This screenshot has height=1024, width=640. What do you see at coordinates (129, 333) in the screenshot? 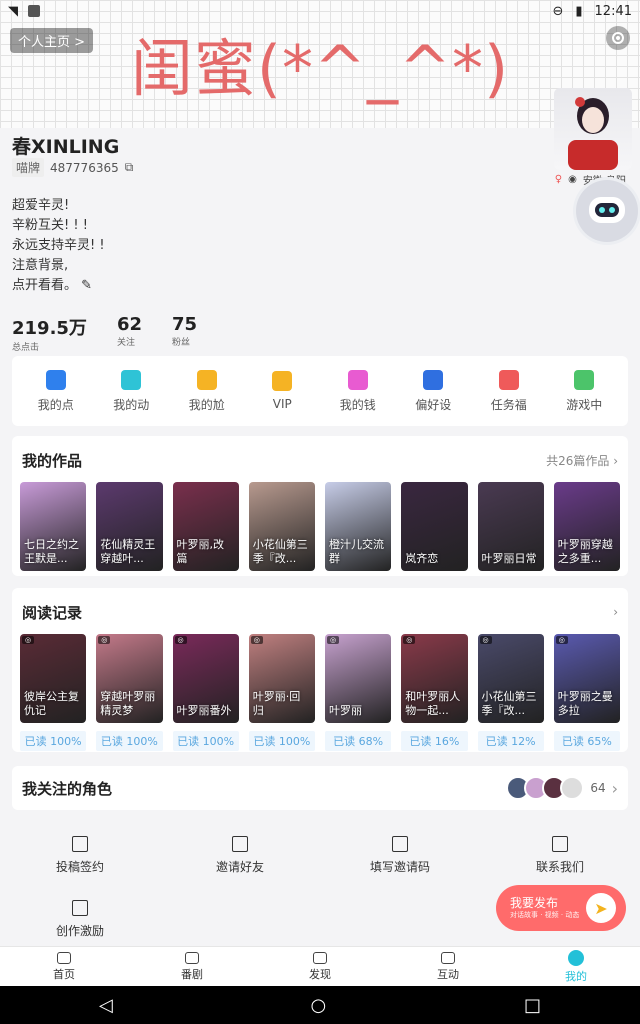
I see `stat-following: 62 关注` at bounding box center [129, 333].